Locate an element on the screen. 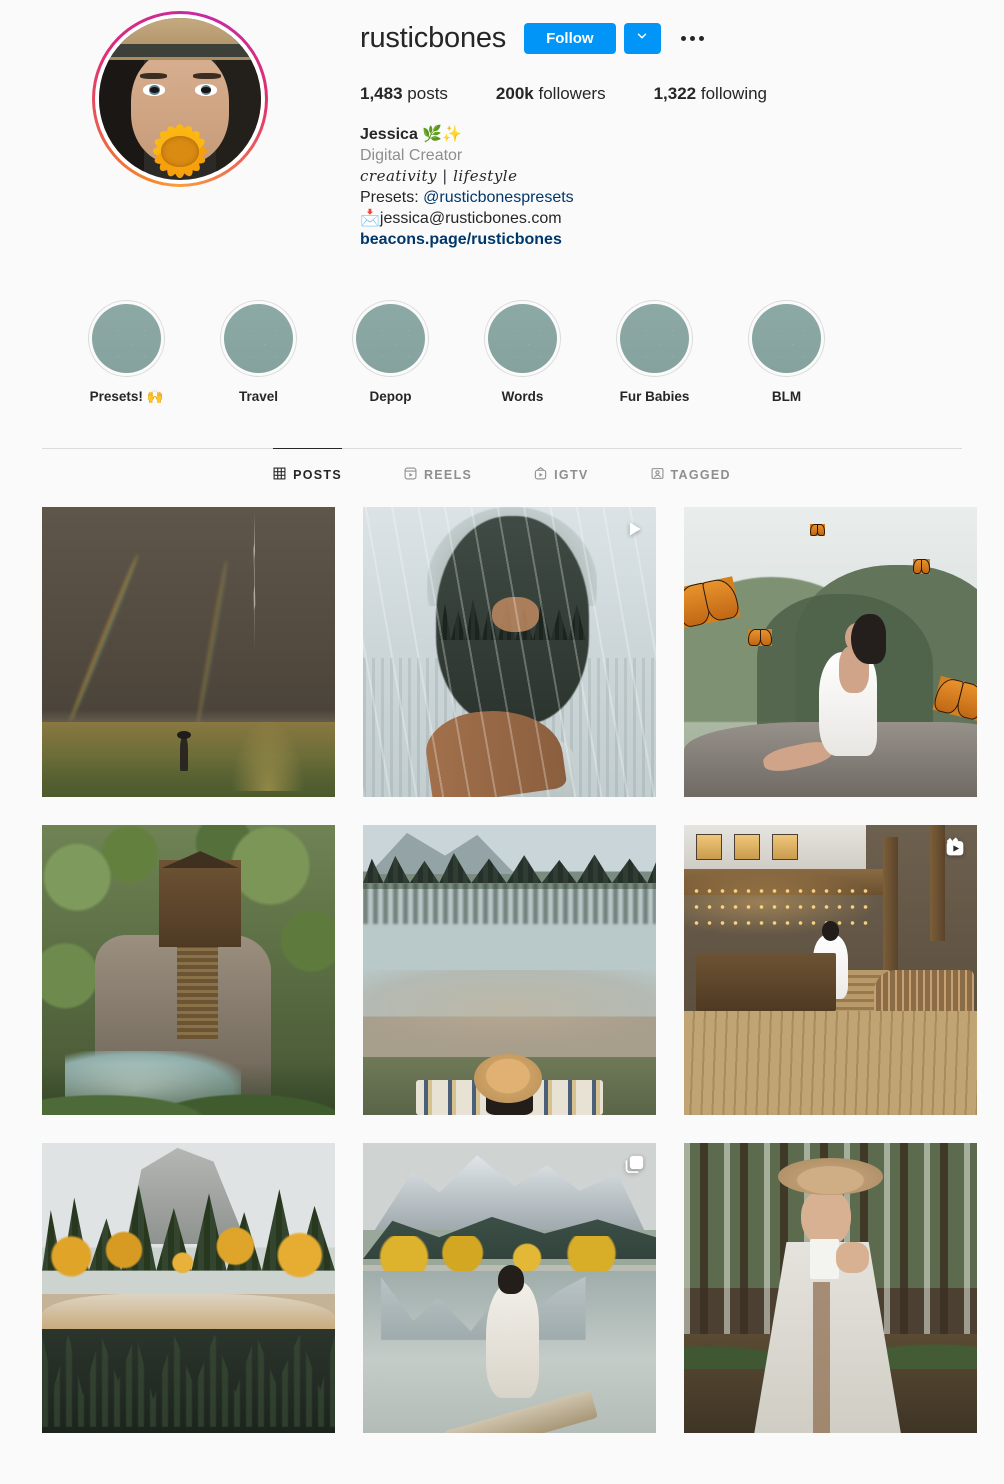 The image size is (1004, 1484). chevron-down-icon is located at coordinates (642, 38).